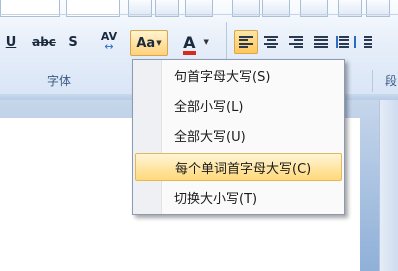  I want to click on distributed-icon, so click(346, 42).